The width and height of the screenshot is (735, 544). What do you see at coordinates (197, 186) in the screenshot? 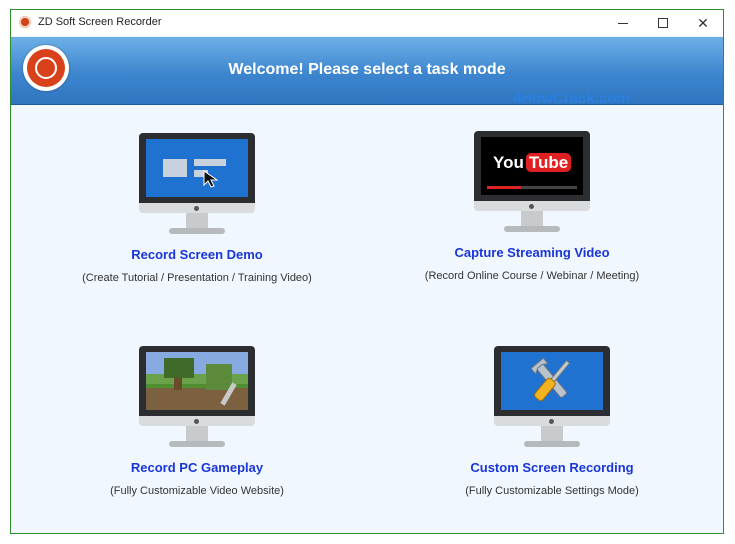
I see `screen-demo-monitor-icon` at bounding box center [197, 186].